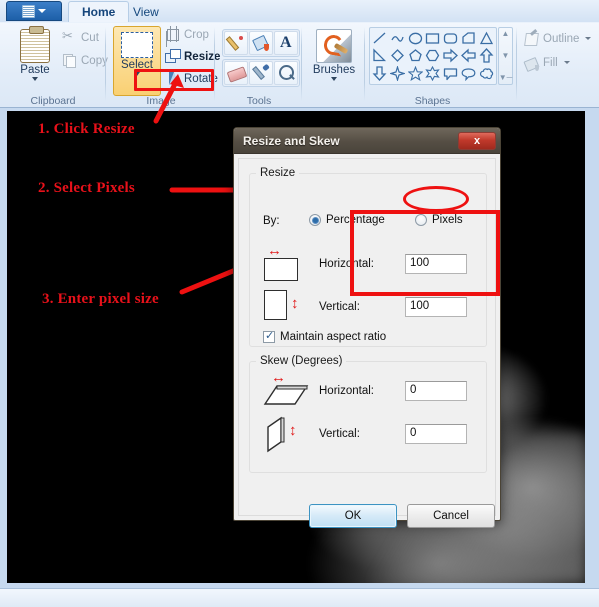  Describe the element at coordinates (35, 60) in the screenshot. I see `paste-button: Paste` at that location.